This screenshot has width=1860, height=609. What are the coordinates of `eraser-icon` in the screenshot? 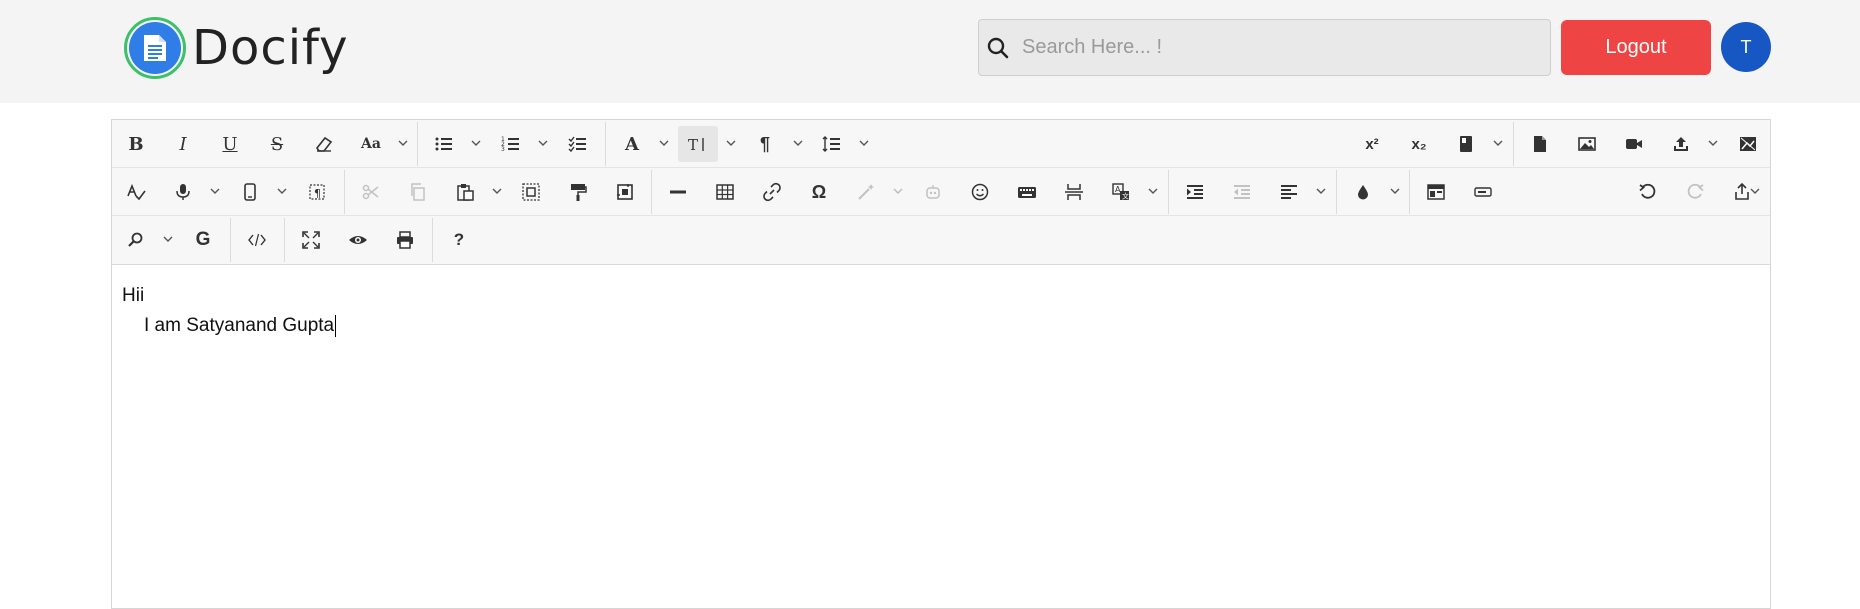 It's located at (324, 144).